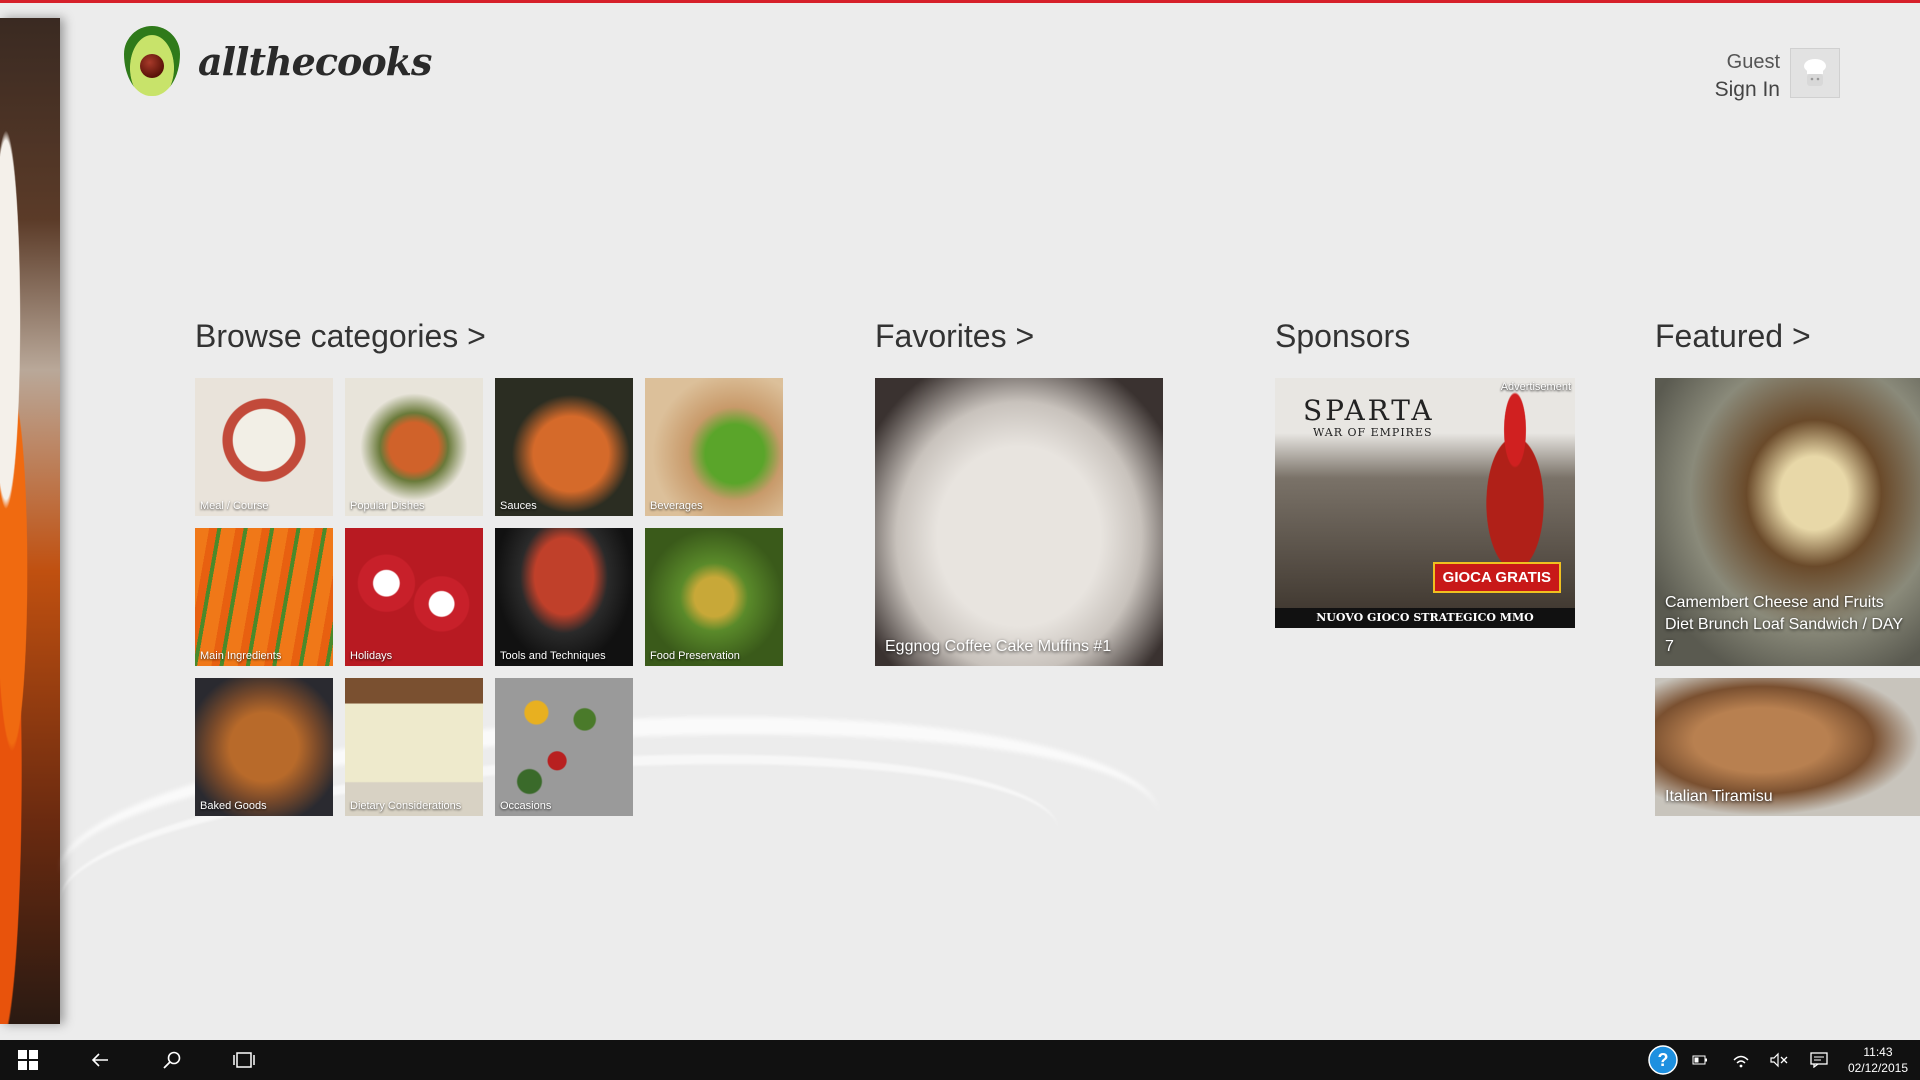 The height and width of the screenshot is (1080, 1920). Describe the element at coordinates (233, 806) in the screenshot. I see `category-label: Baked Goods` at that location.